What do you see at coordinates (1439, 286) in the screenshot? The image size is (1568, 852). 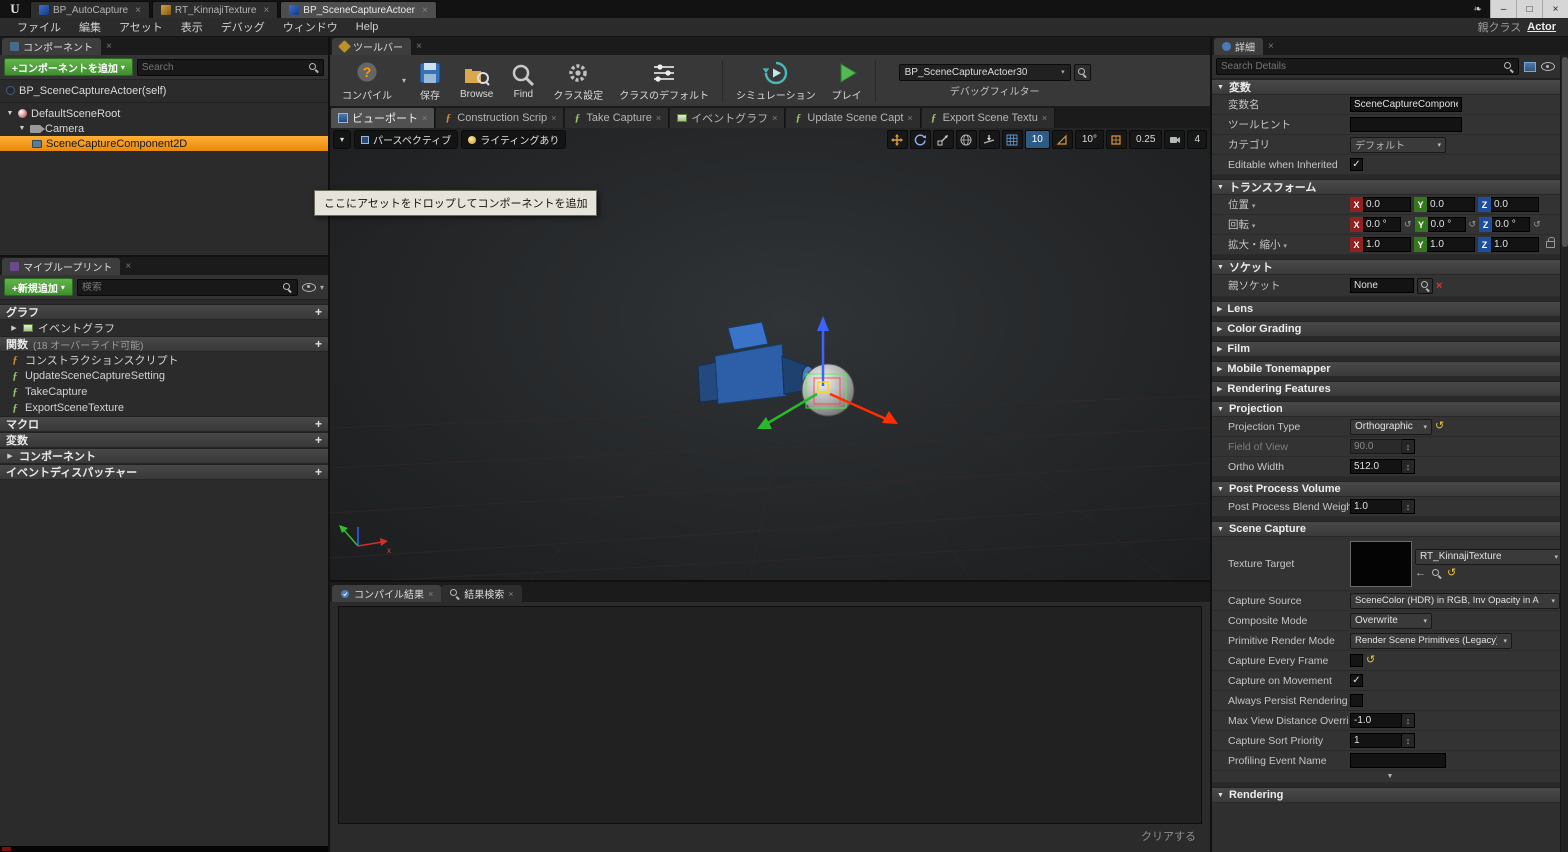 I see `socket-clear-button: ×` at bounding box center [1439, 286].